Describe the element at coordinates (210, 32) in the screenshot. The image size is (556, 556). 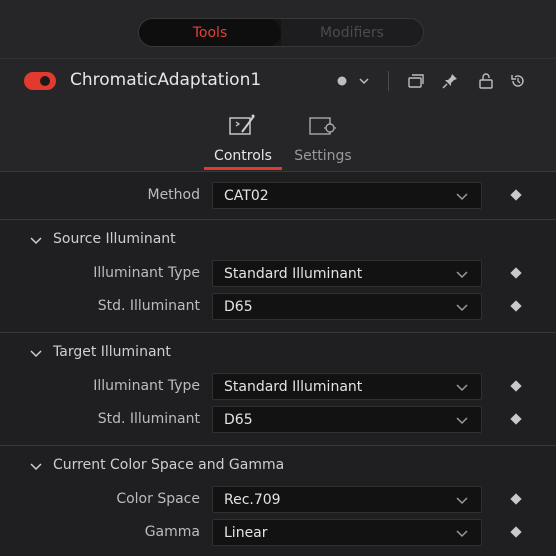
I see `tab-tools: Tools` at that location.